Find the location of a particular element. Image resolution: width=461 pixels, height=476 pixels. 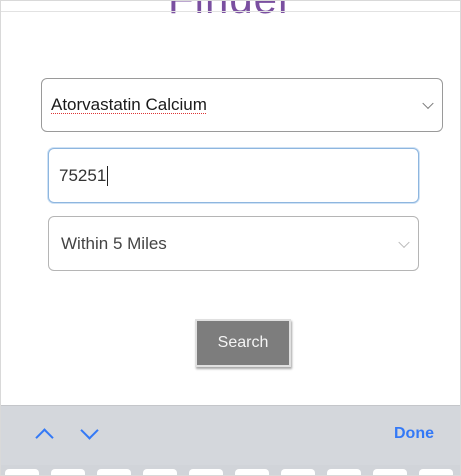

done-button: Done is located at coordinates (414, 434).